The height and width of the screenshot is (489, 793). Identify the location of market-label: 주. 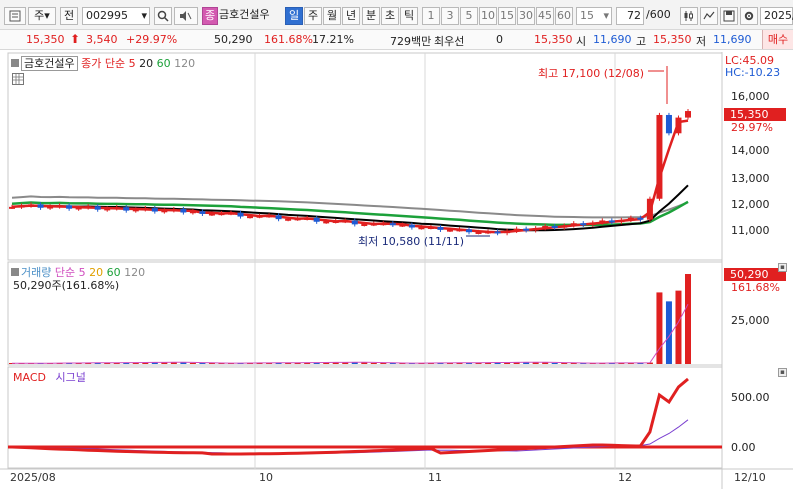
(39, 15).